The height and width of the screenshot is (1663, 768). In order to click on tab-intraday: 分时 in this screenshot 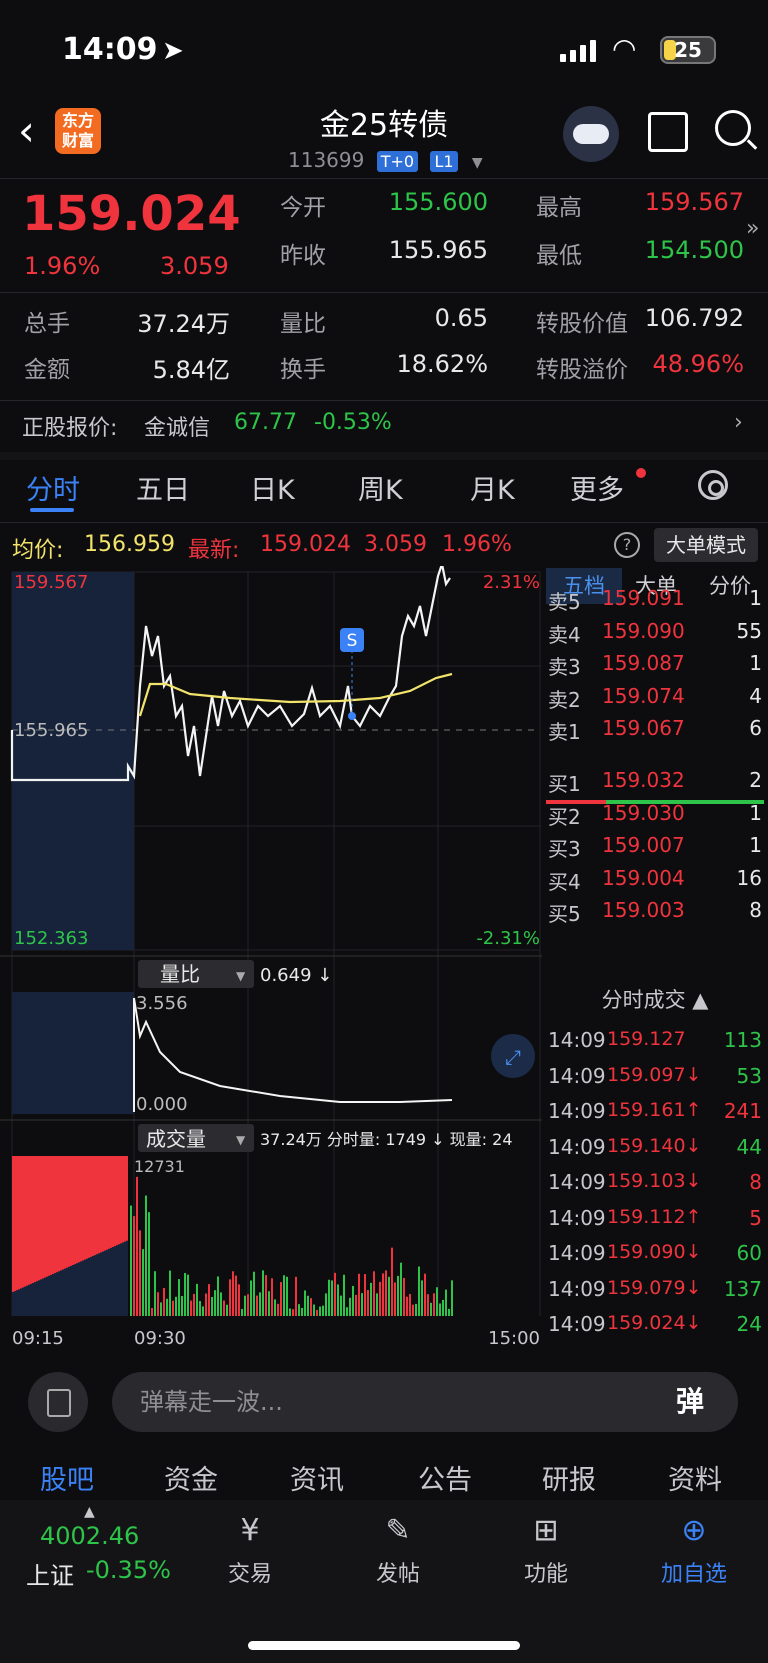, I will do `click(53, 487)`.